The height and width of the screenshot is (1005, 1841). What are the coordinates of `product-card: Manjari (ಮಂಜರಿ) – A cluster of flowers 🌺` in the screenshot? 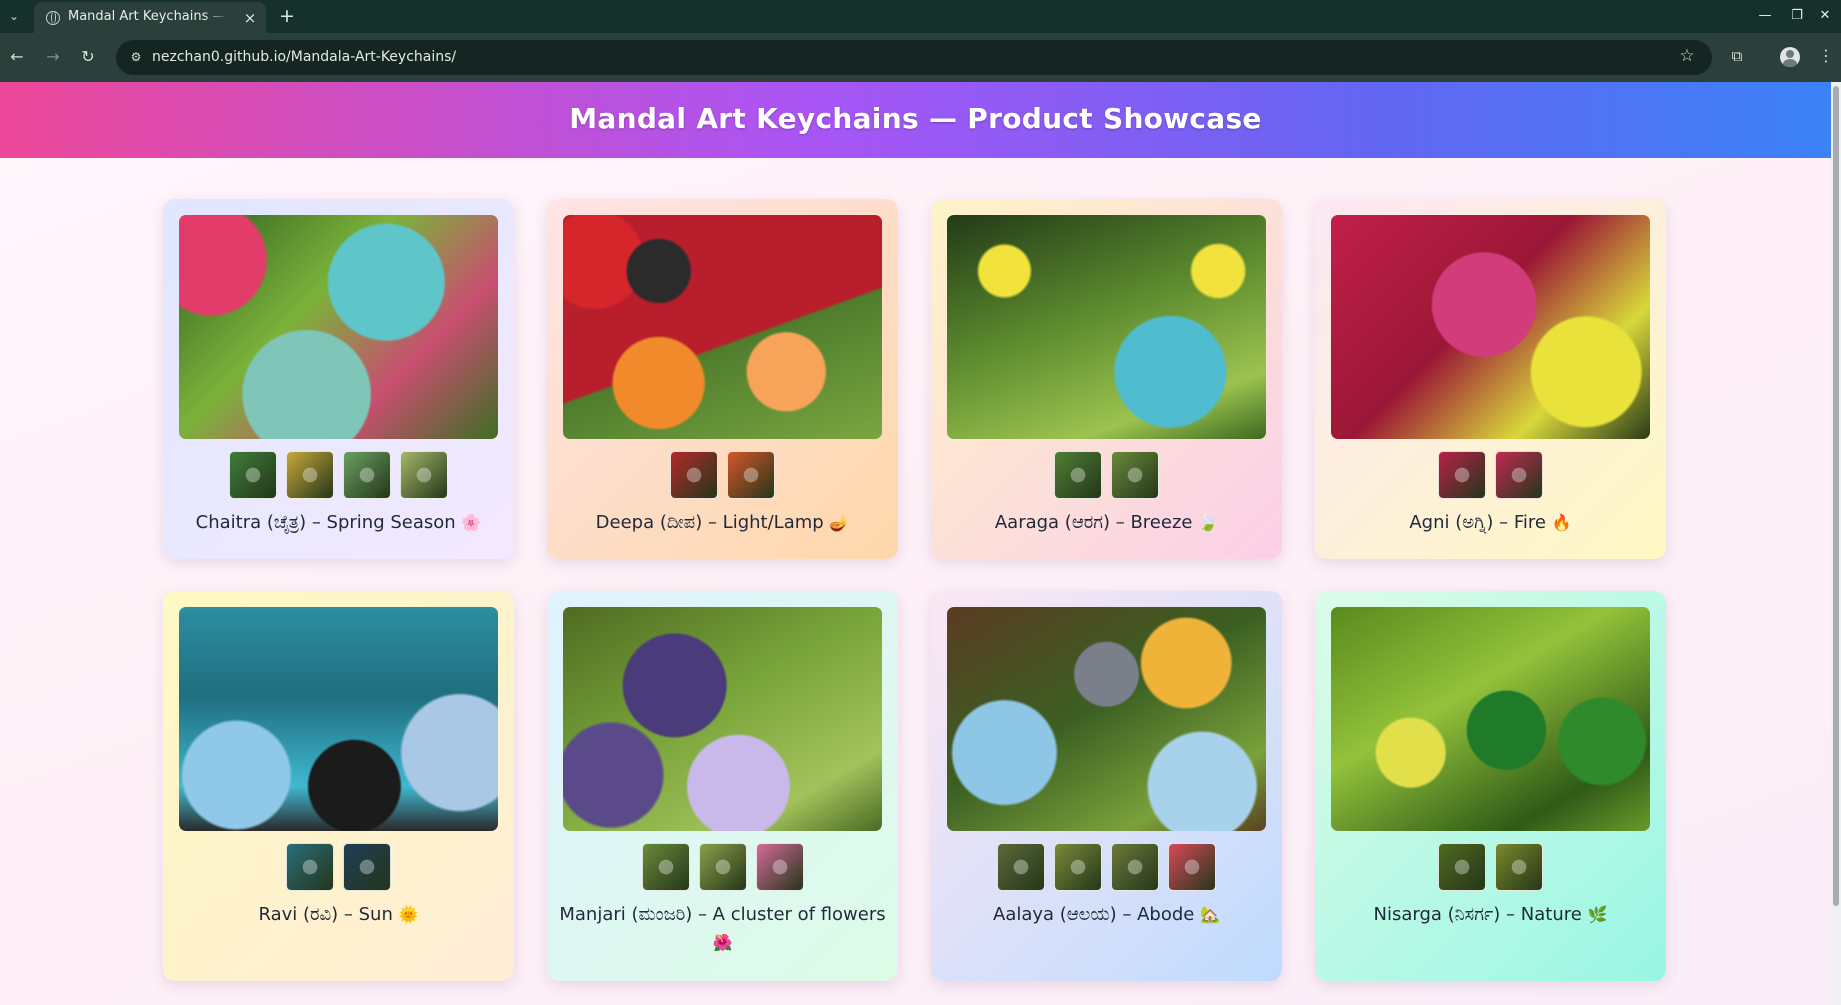 It's located at (722, 786).